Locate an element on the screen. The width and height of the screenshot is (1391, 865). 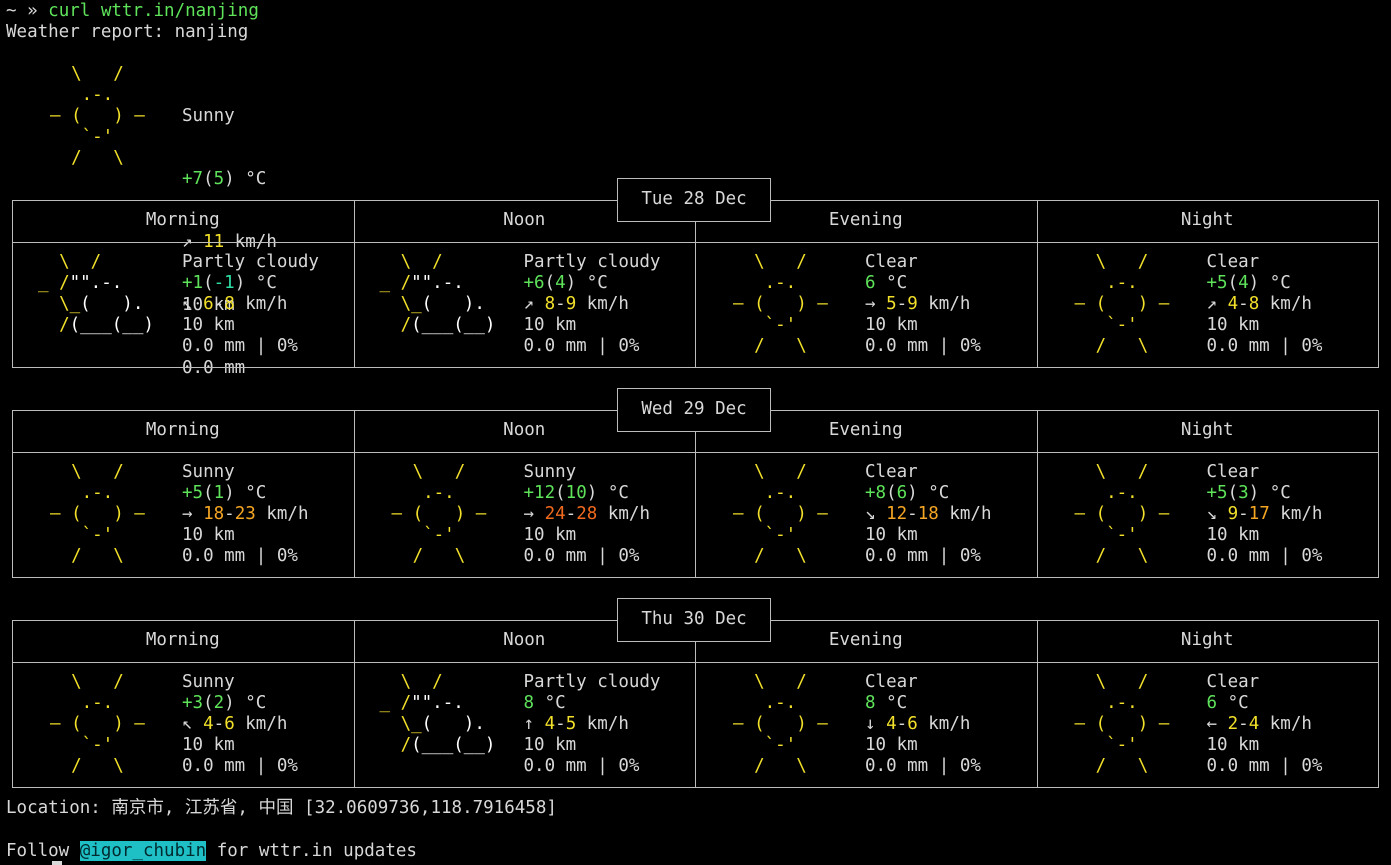
forecast-info: Clear 6 °C → 5-9 km/h 10 km 0.0 mm | 0% is located at coordinates (923, 304).